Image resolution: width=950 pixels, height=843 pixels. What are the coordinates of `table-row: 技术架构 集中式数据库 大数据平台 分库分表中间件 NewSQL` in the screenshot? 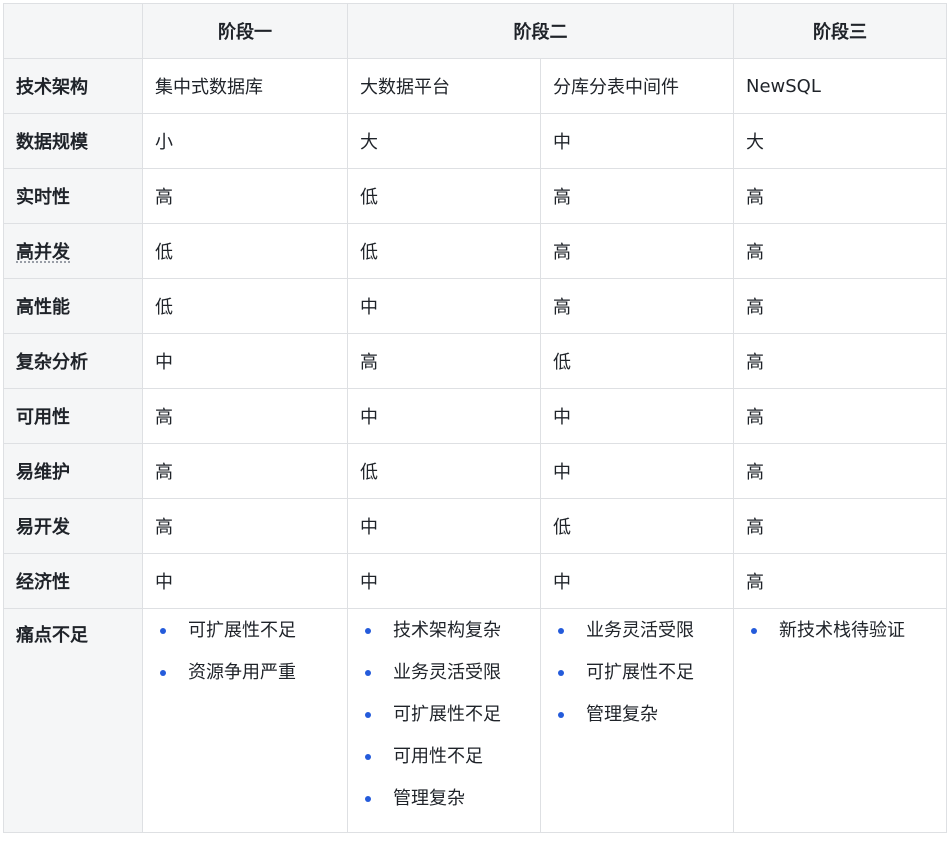 It's located at (475, 86).